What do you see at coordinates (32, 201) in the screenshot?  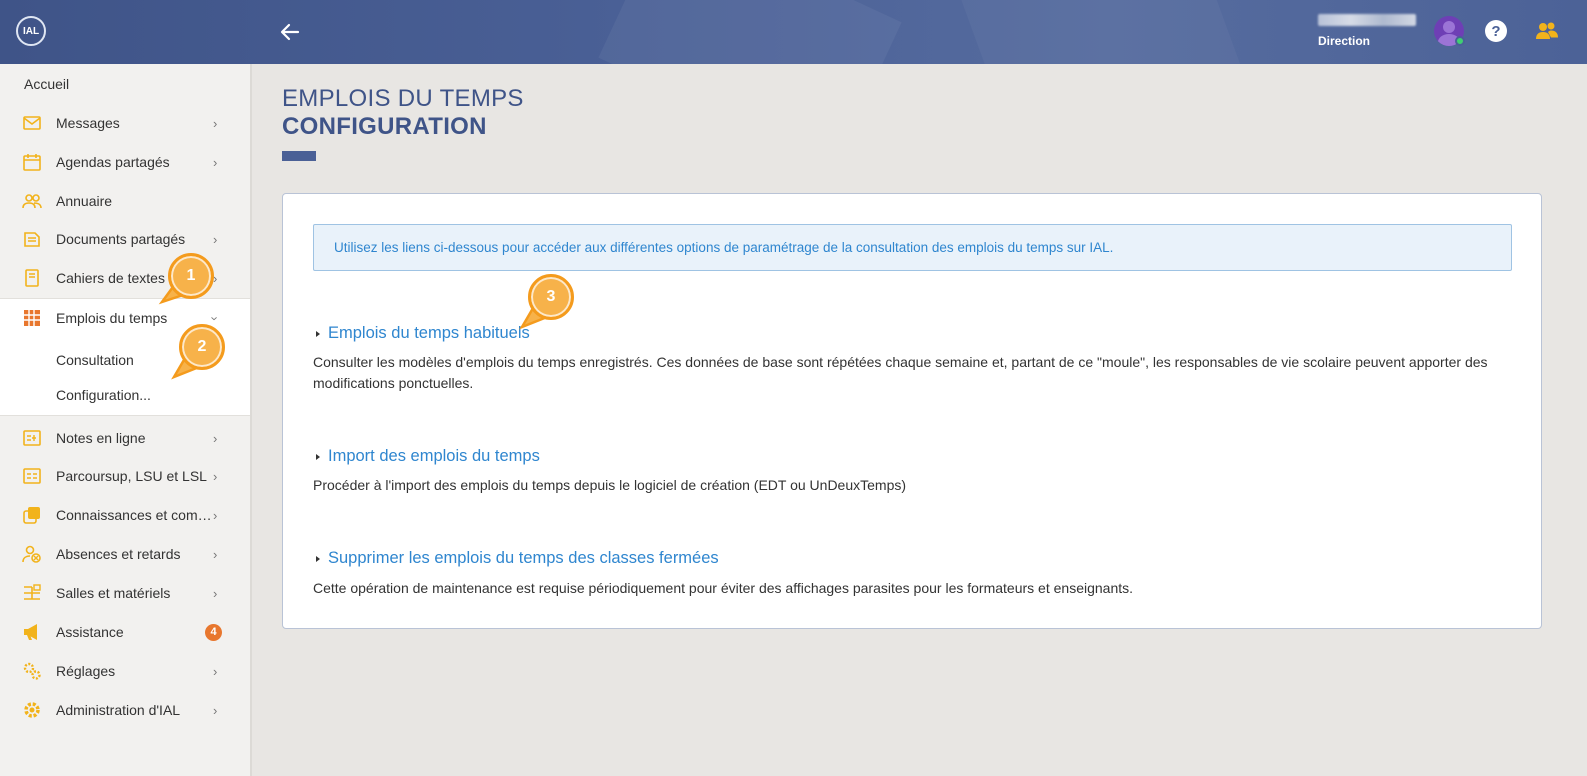 I see `directory-icon` at bounding box center [32, 201].